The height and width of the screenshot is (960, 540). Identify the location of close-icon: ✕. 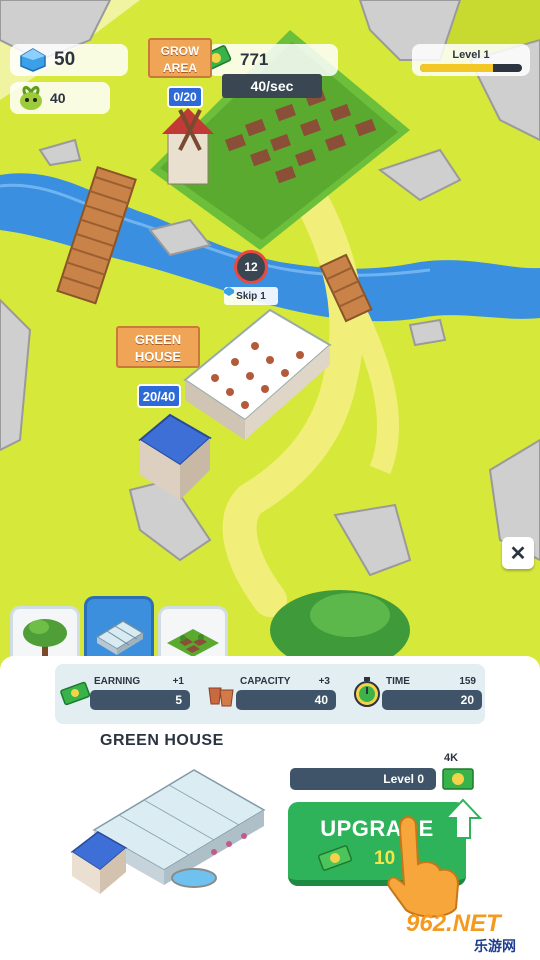
(518, 553).